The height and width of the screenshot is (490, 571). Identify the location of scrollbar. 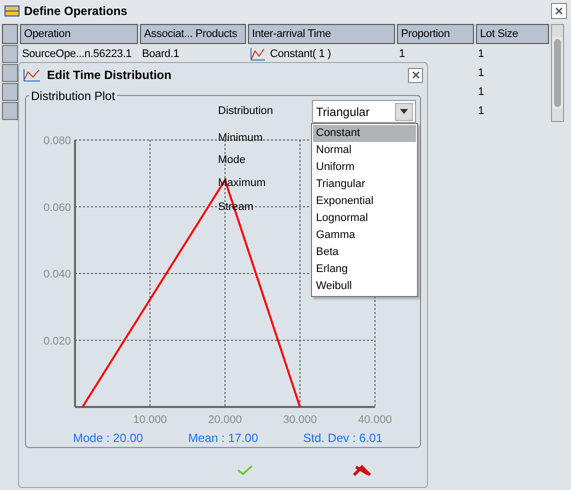
(557, 73).